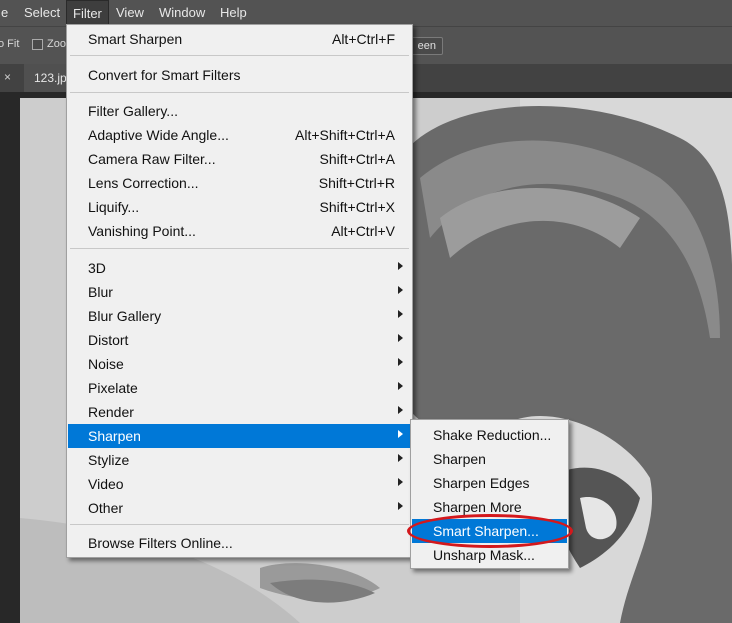 The image size is (732, 623). What do you see at coordinates (106, 508) in the screenshot?
I see `menu-item-label: Other` at bounding box center [106, 508].